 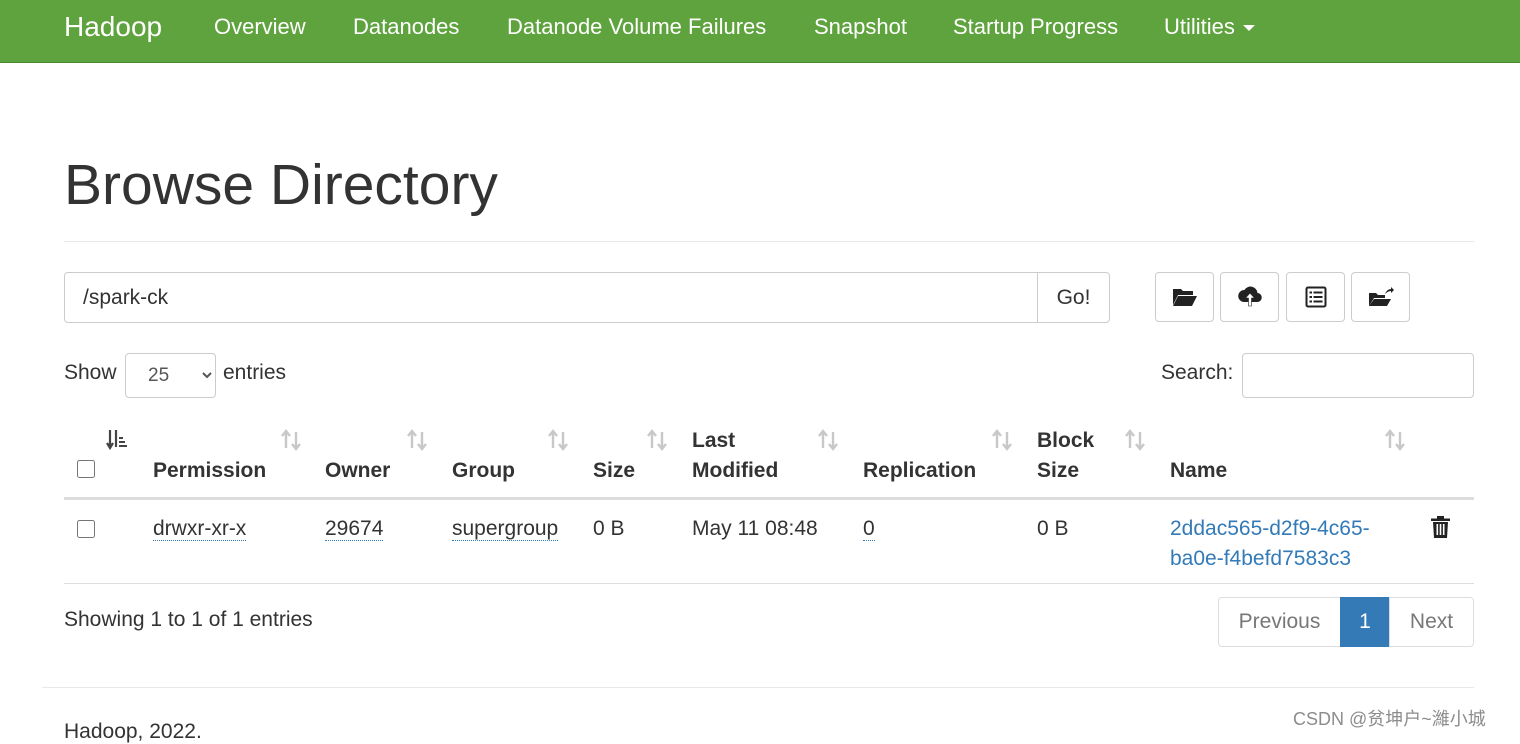 I want to click on move-files-button, so click(x=1380, y=297).